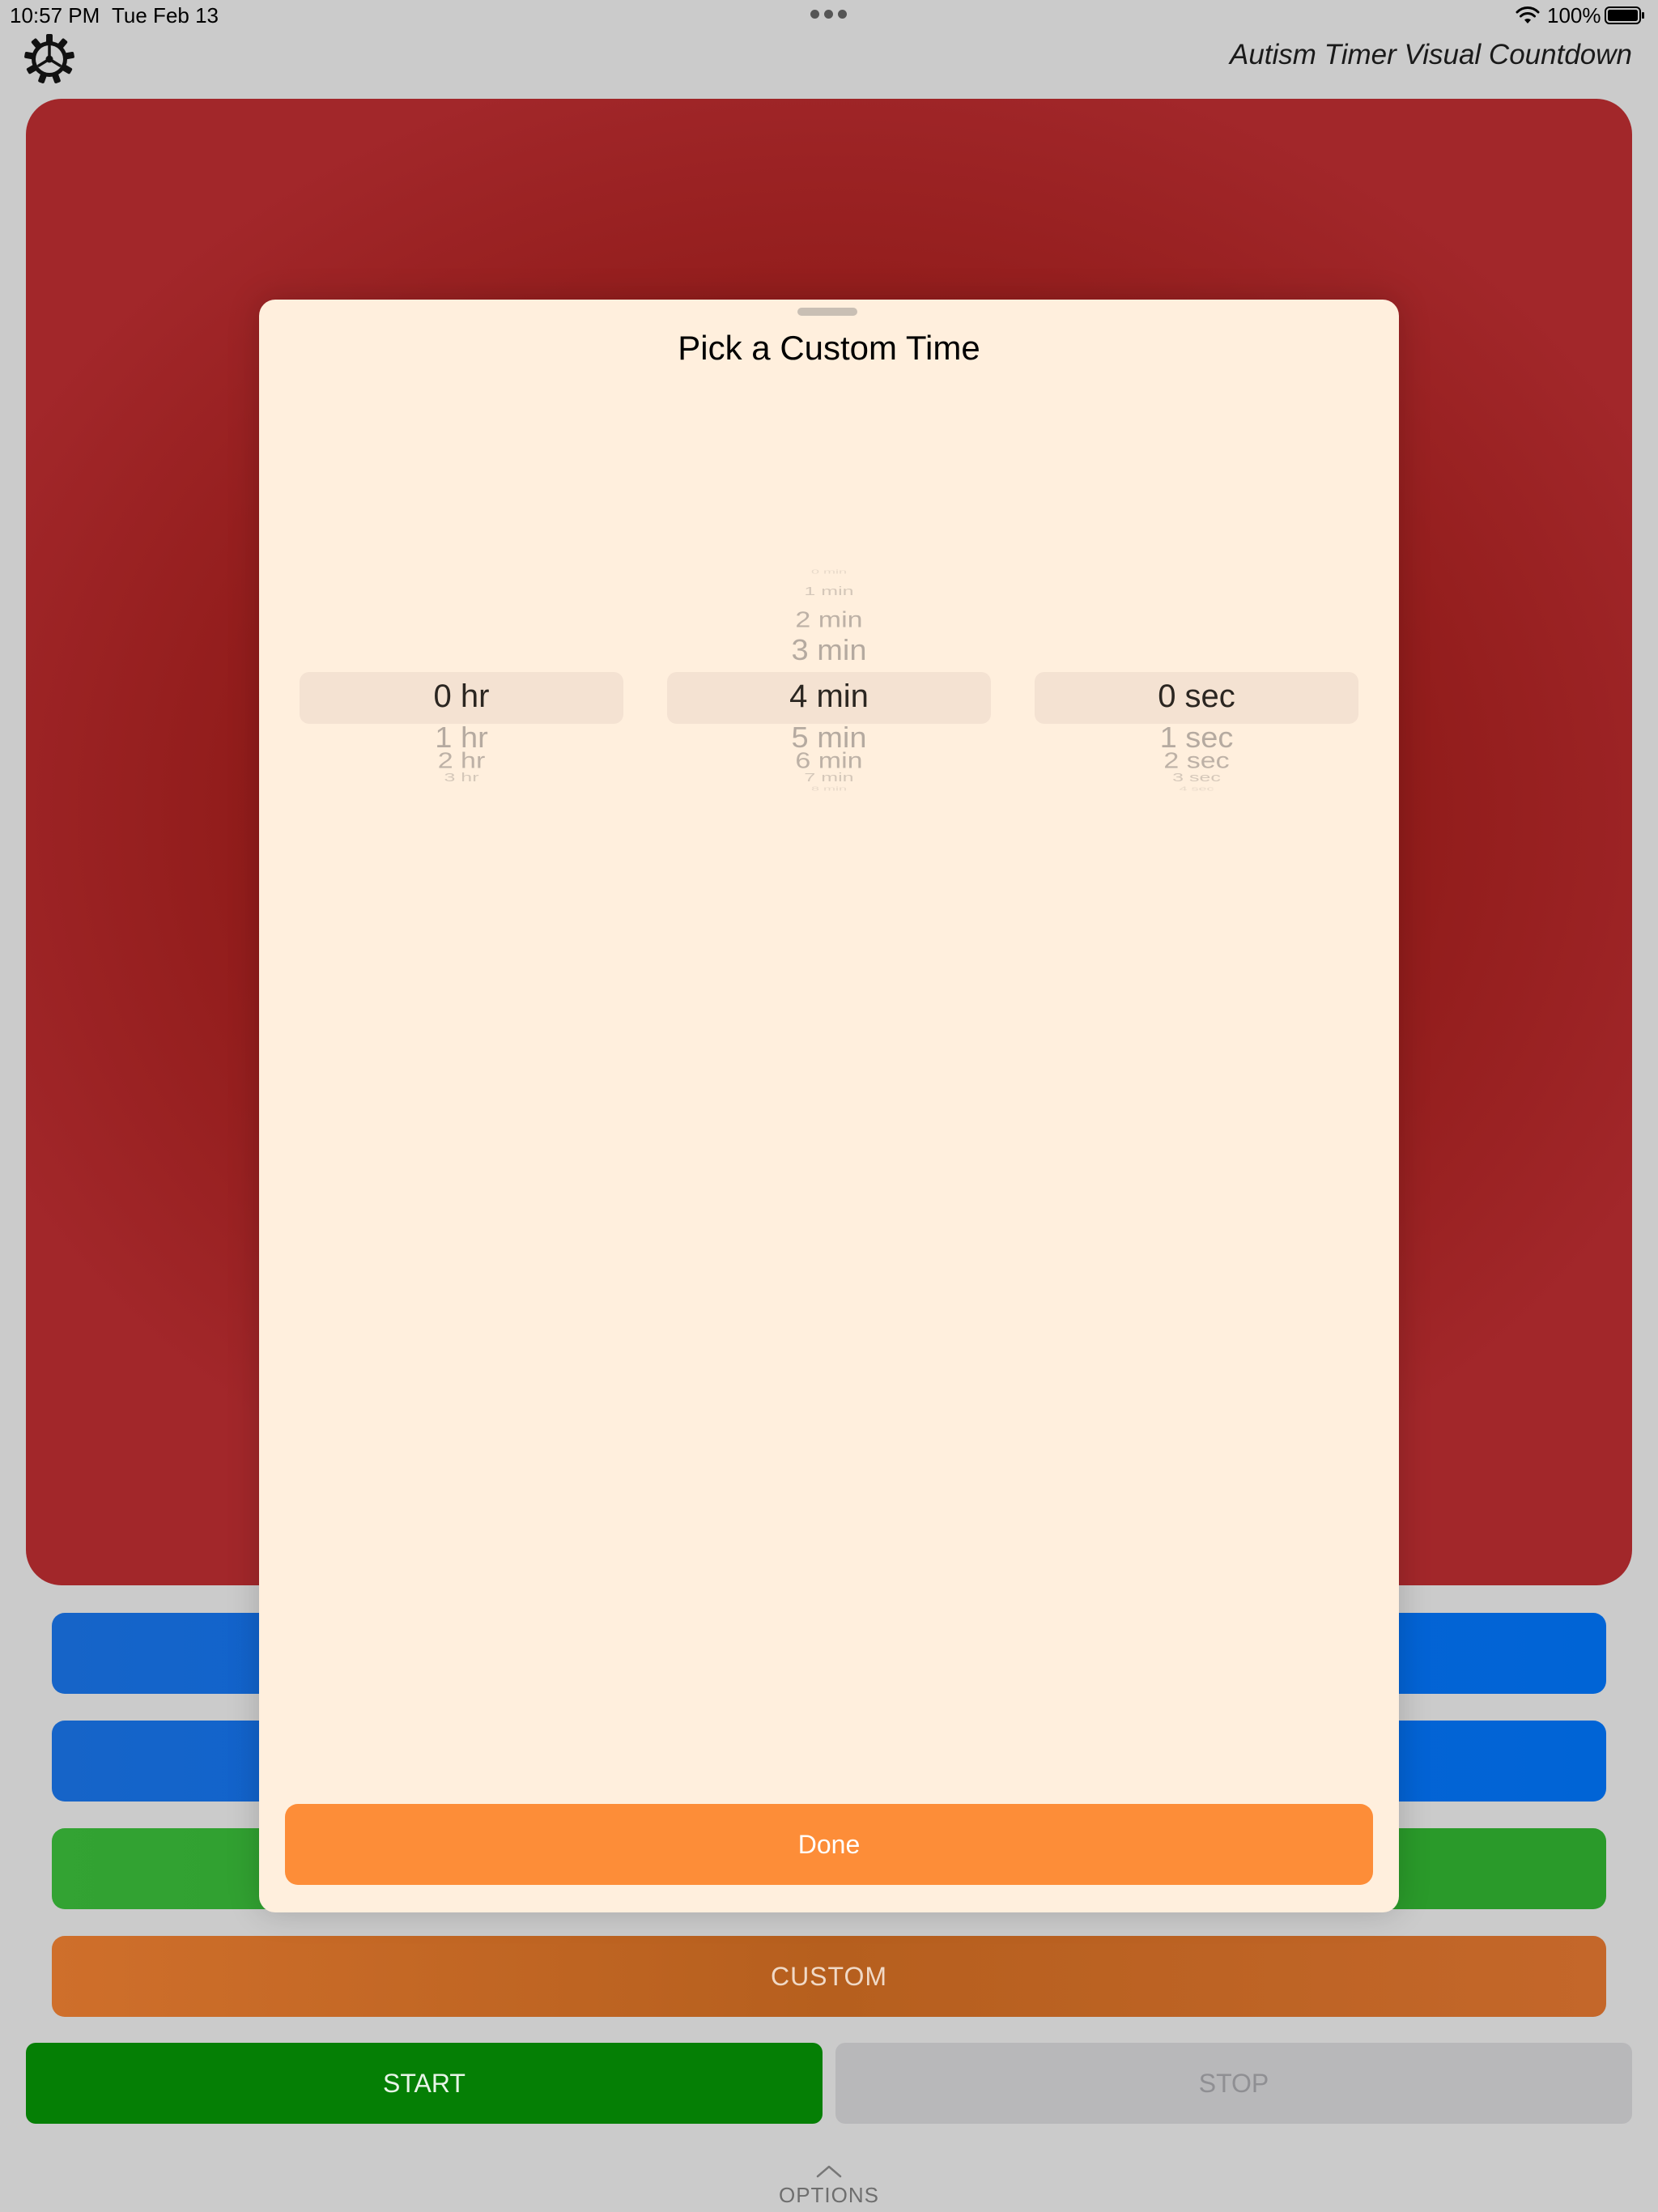 The width and height of the screenshot is (1658, 2212). I want to click on battery-percentage: 100%, so click(1574, 16).